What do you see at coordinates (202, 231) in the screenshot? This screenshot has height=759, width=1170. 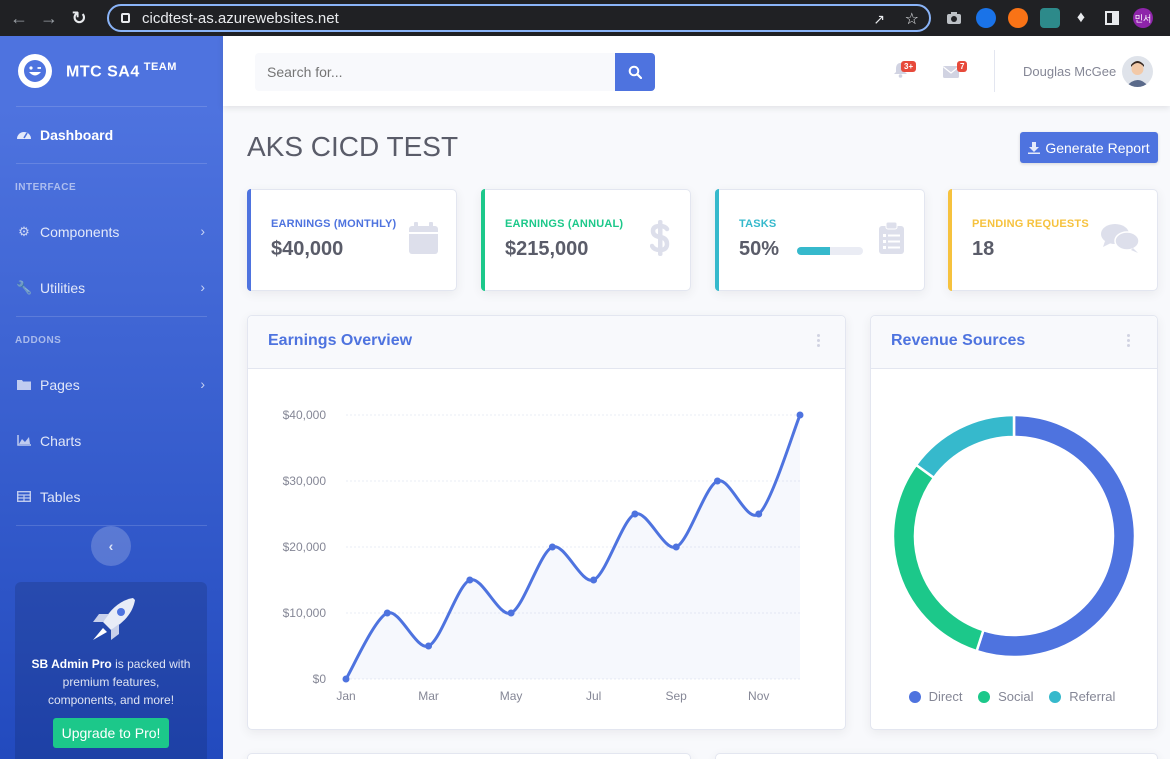 I see `chevron-right-icon: ›` at bounding box center [202, 231].